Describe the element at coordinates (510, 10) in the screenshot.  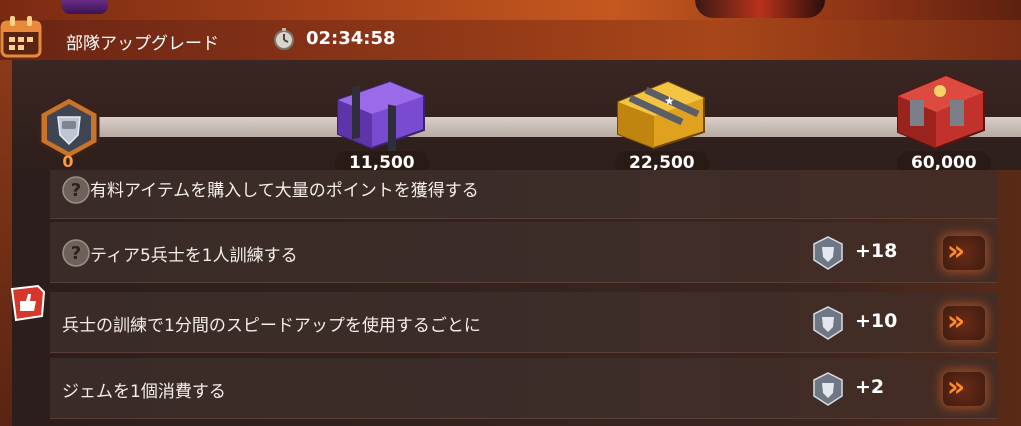
I see `top-decorative-strip` at that location.